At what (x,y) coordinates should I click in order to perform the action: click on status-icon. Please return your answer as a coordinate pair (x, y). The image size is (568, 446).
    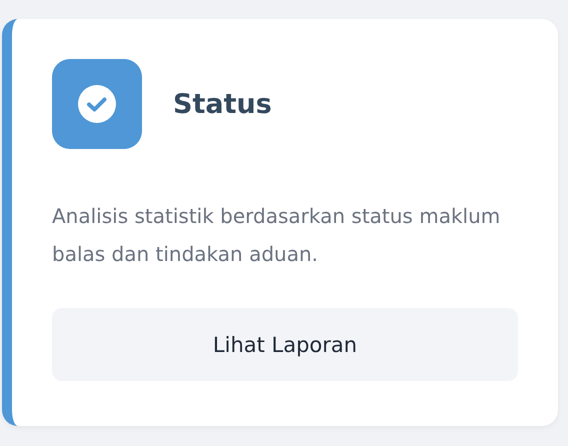
    Looking at the image, I should click on (97, 104).